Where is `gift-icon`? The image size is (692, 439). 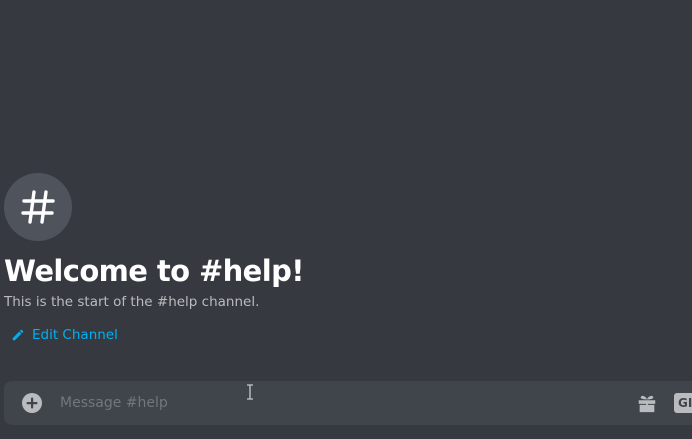 gift-icon is located at coordinates (647, 404).